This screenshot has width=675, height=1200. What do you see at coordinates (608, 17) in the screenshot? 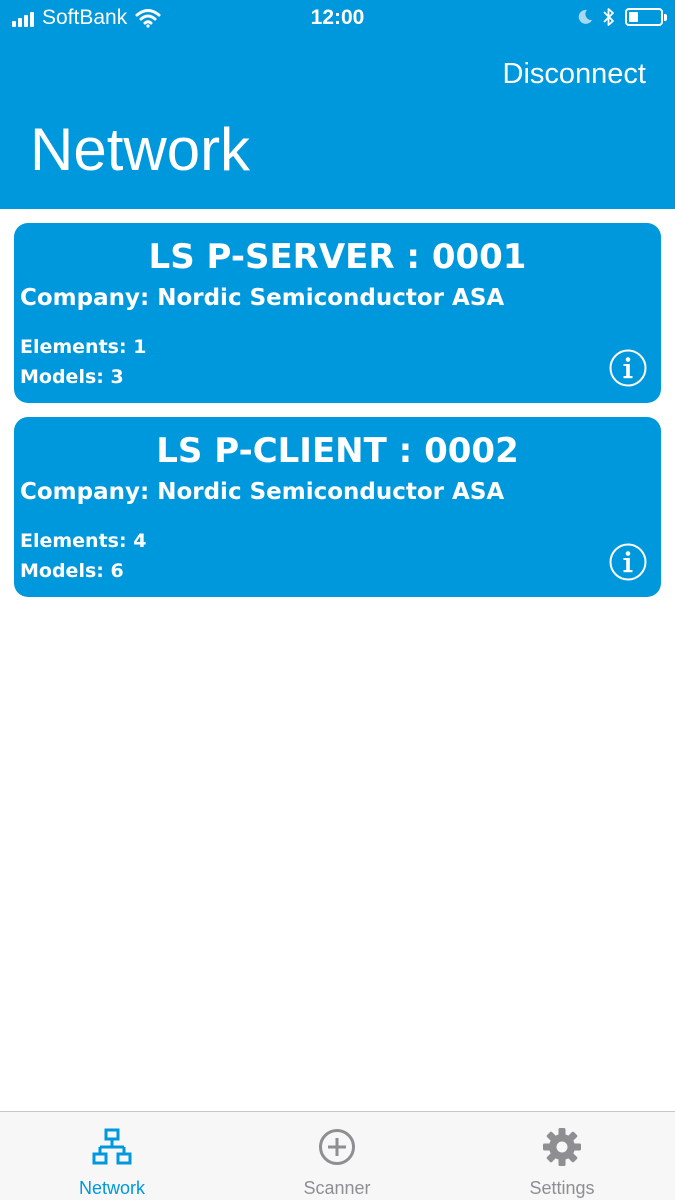
I see `bluetooth-icon` at bounding box center [608, 17].